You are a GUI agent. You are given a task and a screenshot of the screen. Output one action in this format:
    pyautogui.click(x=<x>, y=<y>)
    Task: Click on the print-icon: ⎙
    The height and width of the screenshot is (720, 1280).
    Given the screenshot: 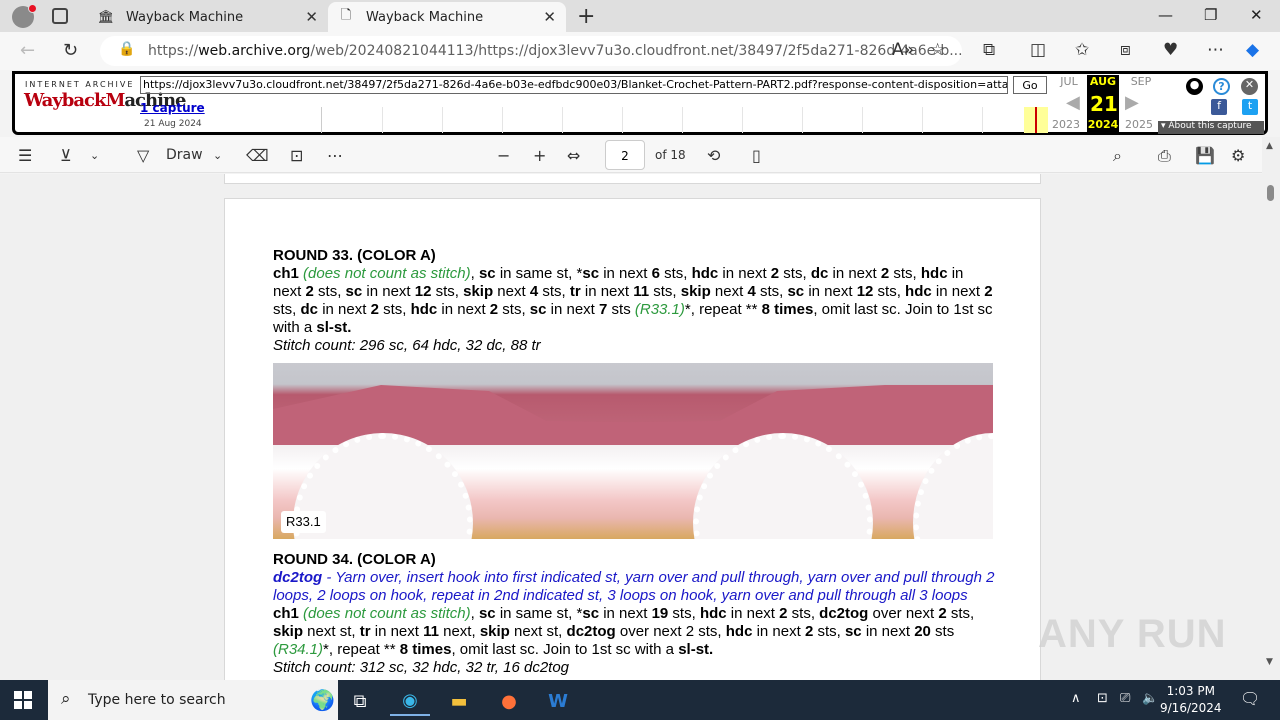 What is the action you would take?
    pyautogui.click(x=1164, y=156)
    